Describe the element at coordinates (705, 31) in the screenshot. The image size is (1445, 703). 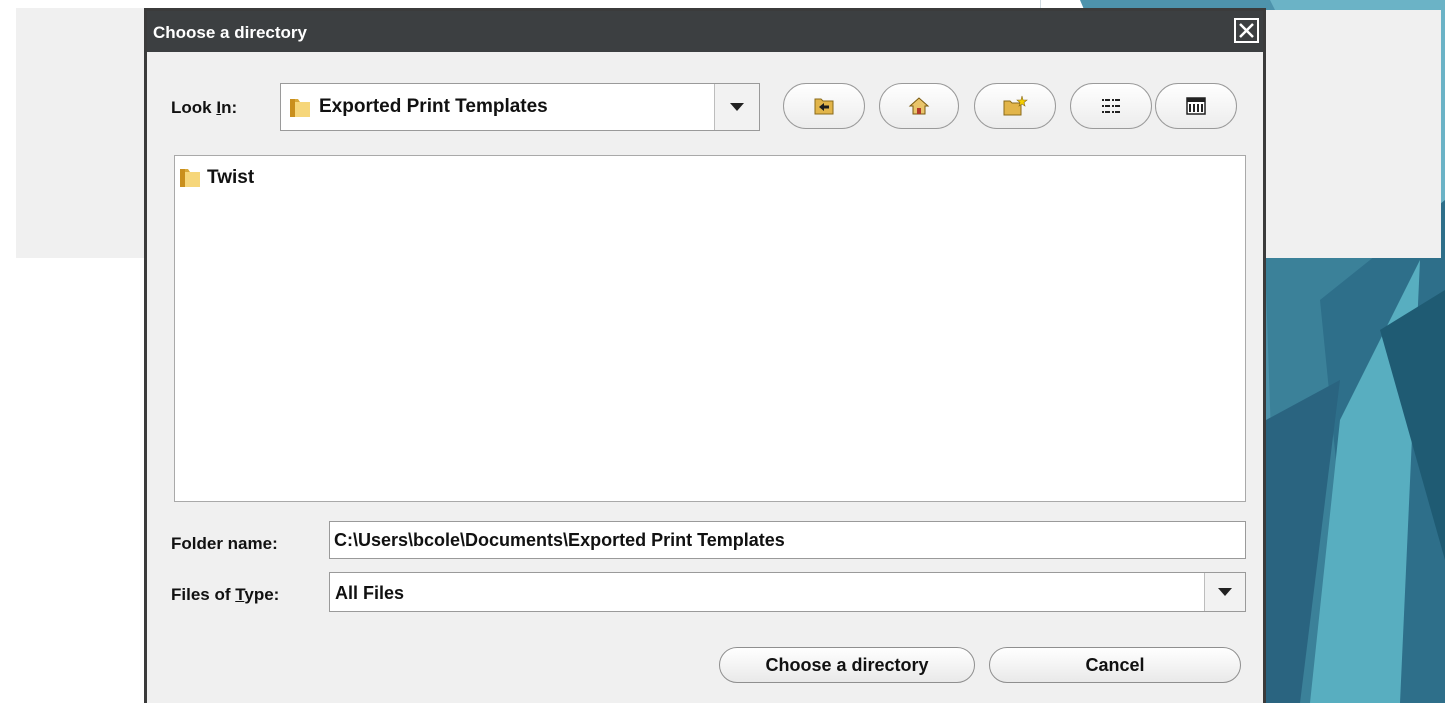
I see `title-bar: Choose a directory` at that location.